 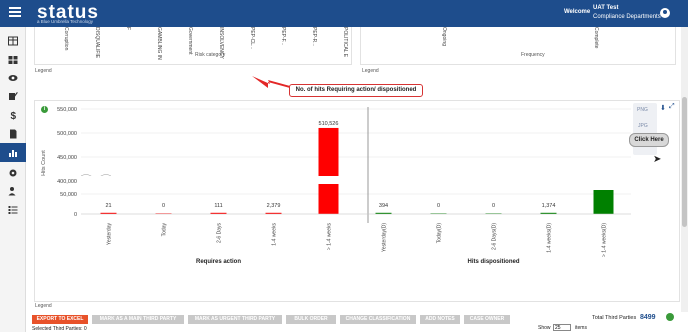 I want to click on download-icon: ⬇, so click(x=663, y=108).